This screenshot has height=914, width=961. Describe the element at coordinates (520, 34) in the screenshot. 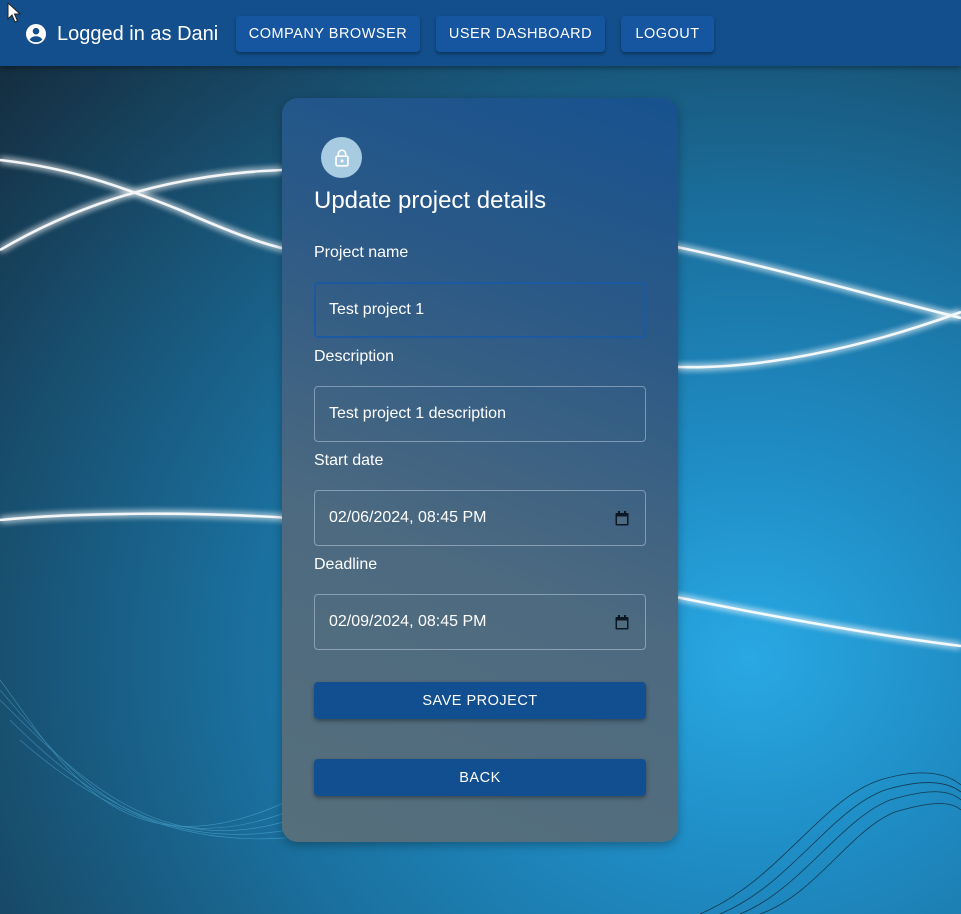

I see `user-dashboard-button: USER DASHBOARD` at that location.